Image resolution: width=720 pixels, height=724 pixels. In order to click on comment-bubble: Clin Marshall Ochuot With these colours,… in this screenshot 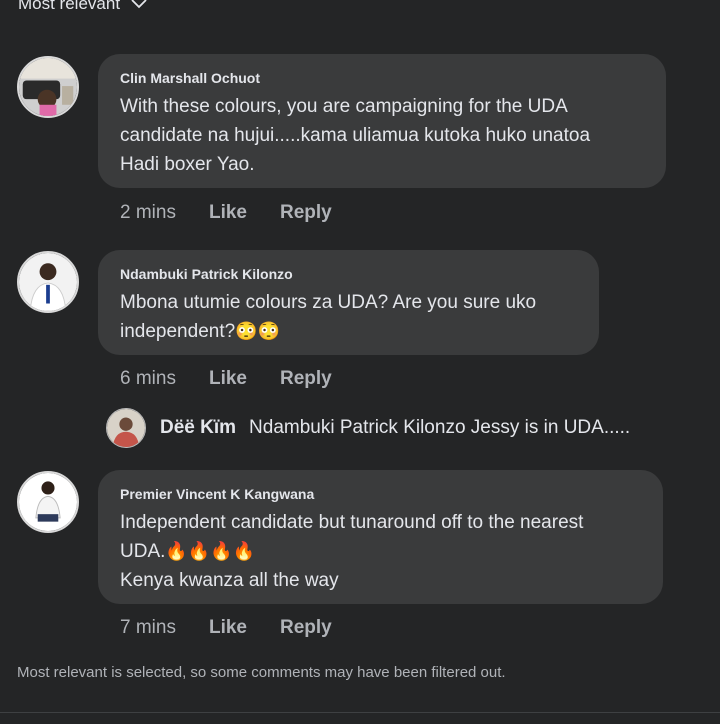, I will do `click(382, 121)`.